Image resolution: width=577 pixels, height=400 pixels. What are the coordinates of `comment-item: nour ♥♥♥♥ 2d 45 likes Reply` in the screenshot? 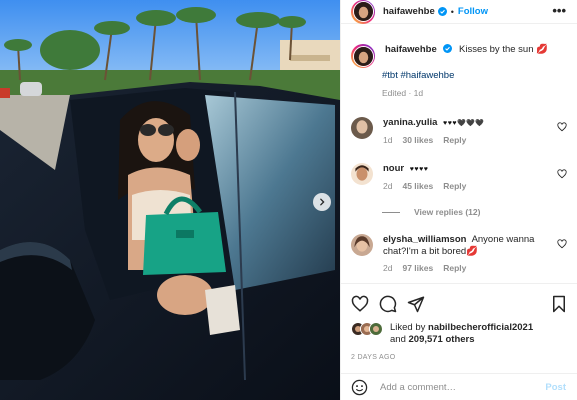 It's located at (459, 177).